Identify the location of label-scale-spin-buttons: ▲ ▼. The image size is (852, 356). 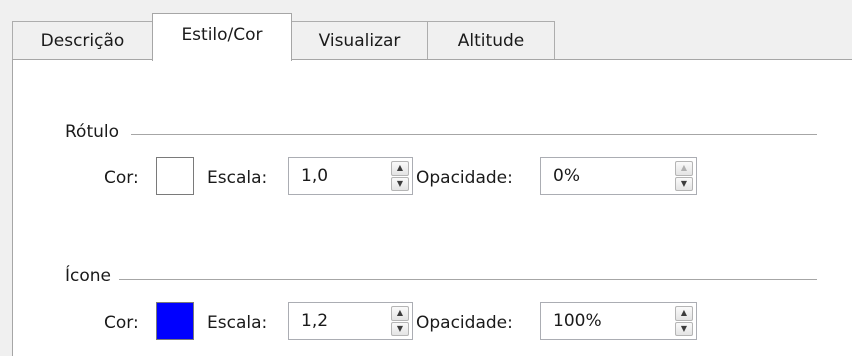
(400, 176).